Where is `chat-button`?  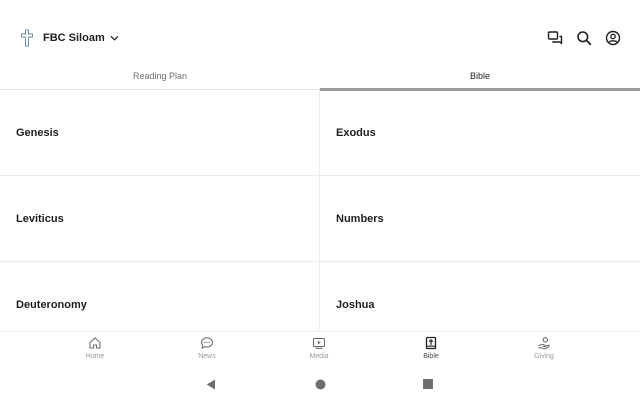
chat-button is located at coordinates (555, 38).